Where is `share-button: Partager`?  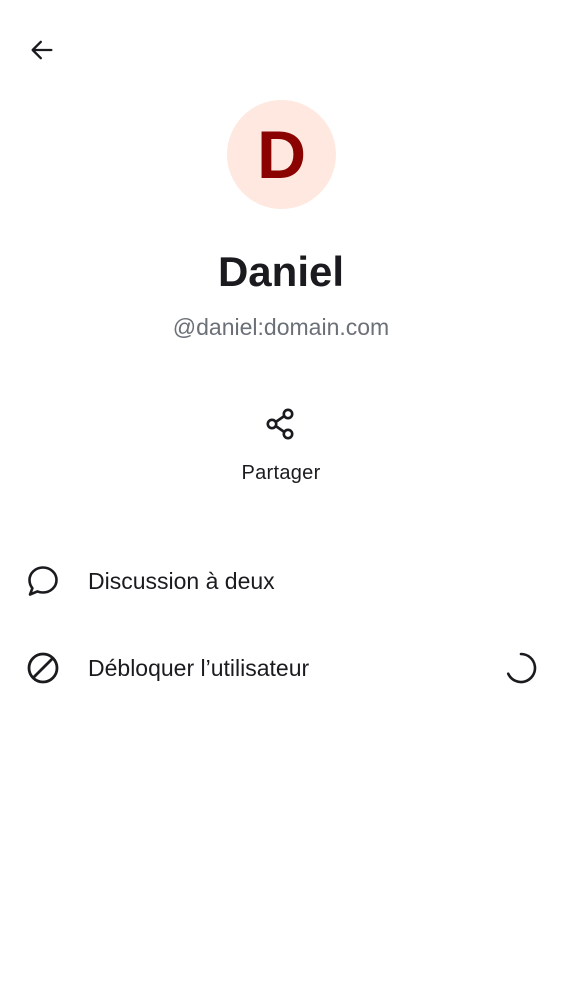 share-button: Partager is located at coordinates (281, 448).